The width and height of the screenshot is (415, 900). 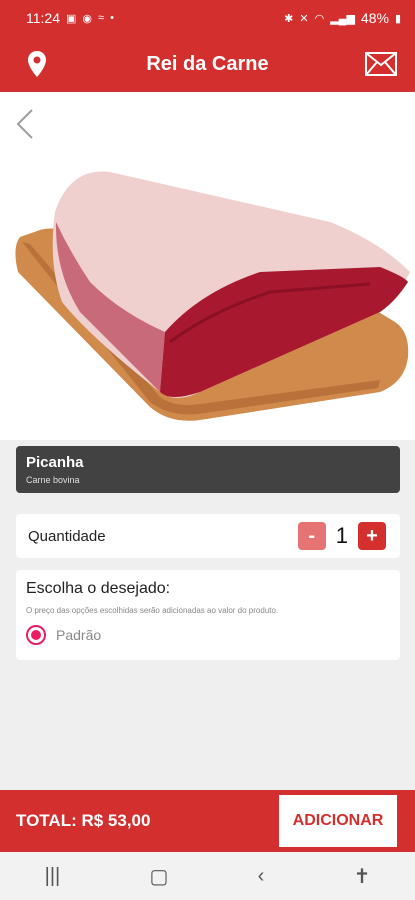 What do you see at coordinates (26, 124) in the screenshot?
I see `back-chevron-icon` at bounding box center [26, 124].